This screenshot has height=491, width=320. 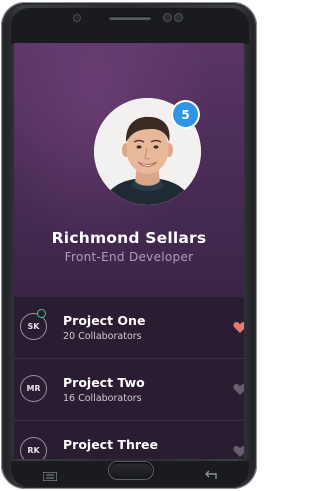 I want to click on list-item: SK Project One 20 Collaborators, so click(x=129, y=328).